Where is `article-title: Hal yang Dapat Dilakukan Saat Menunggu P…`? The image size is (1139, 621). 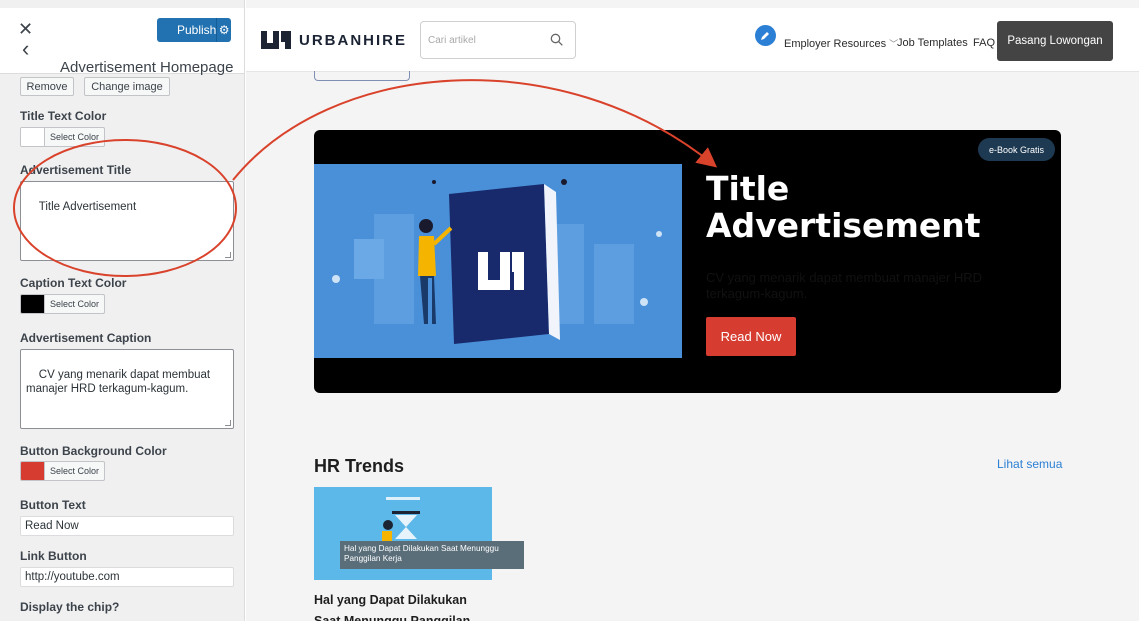 article-title: Hal yang Dapat Dilakukan Saat Menunggu P… is located at coordinates (404, 605).